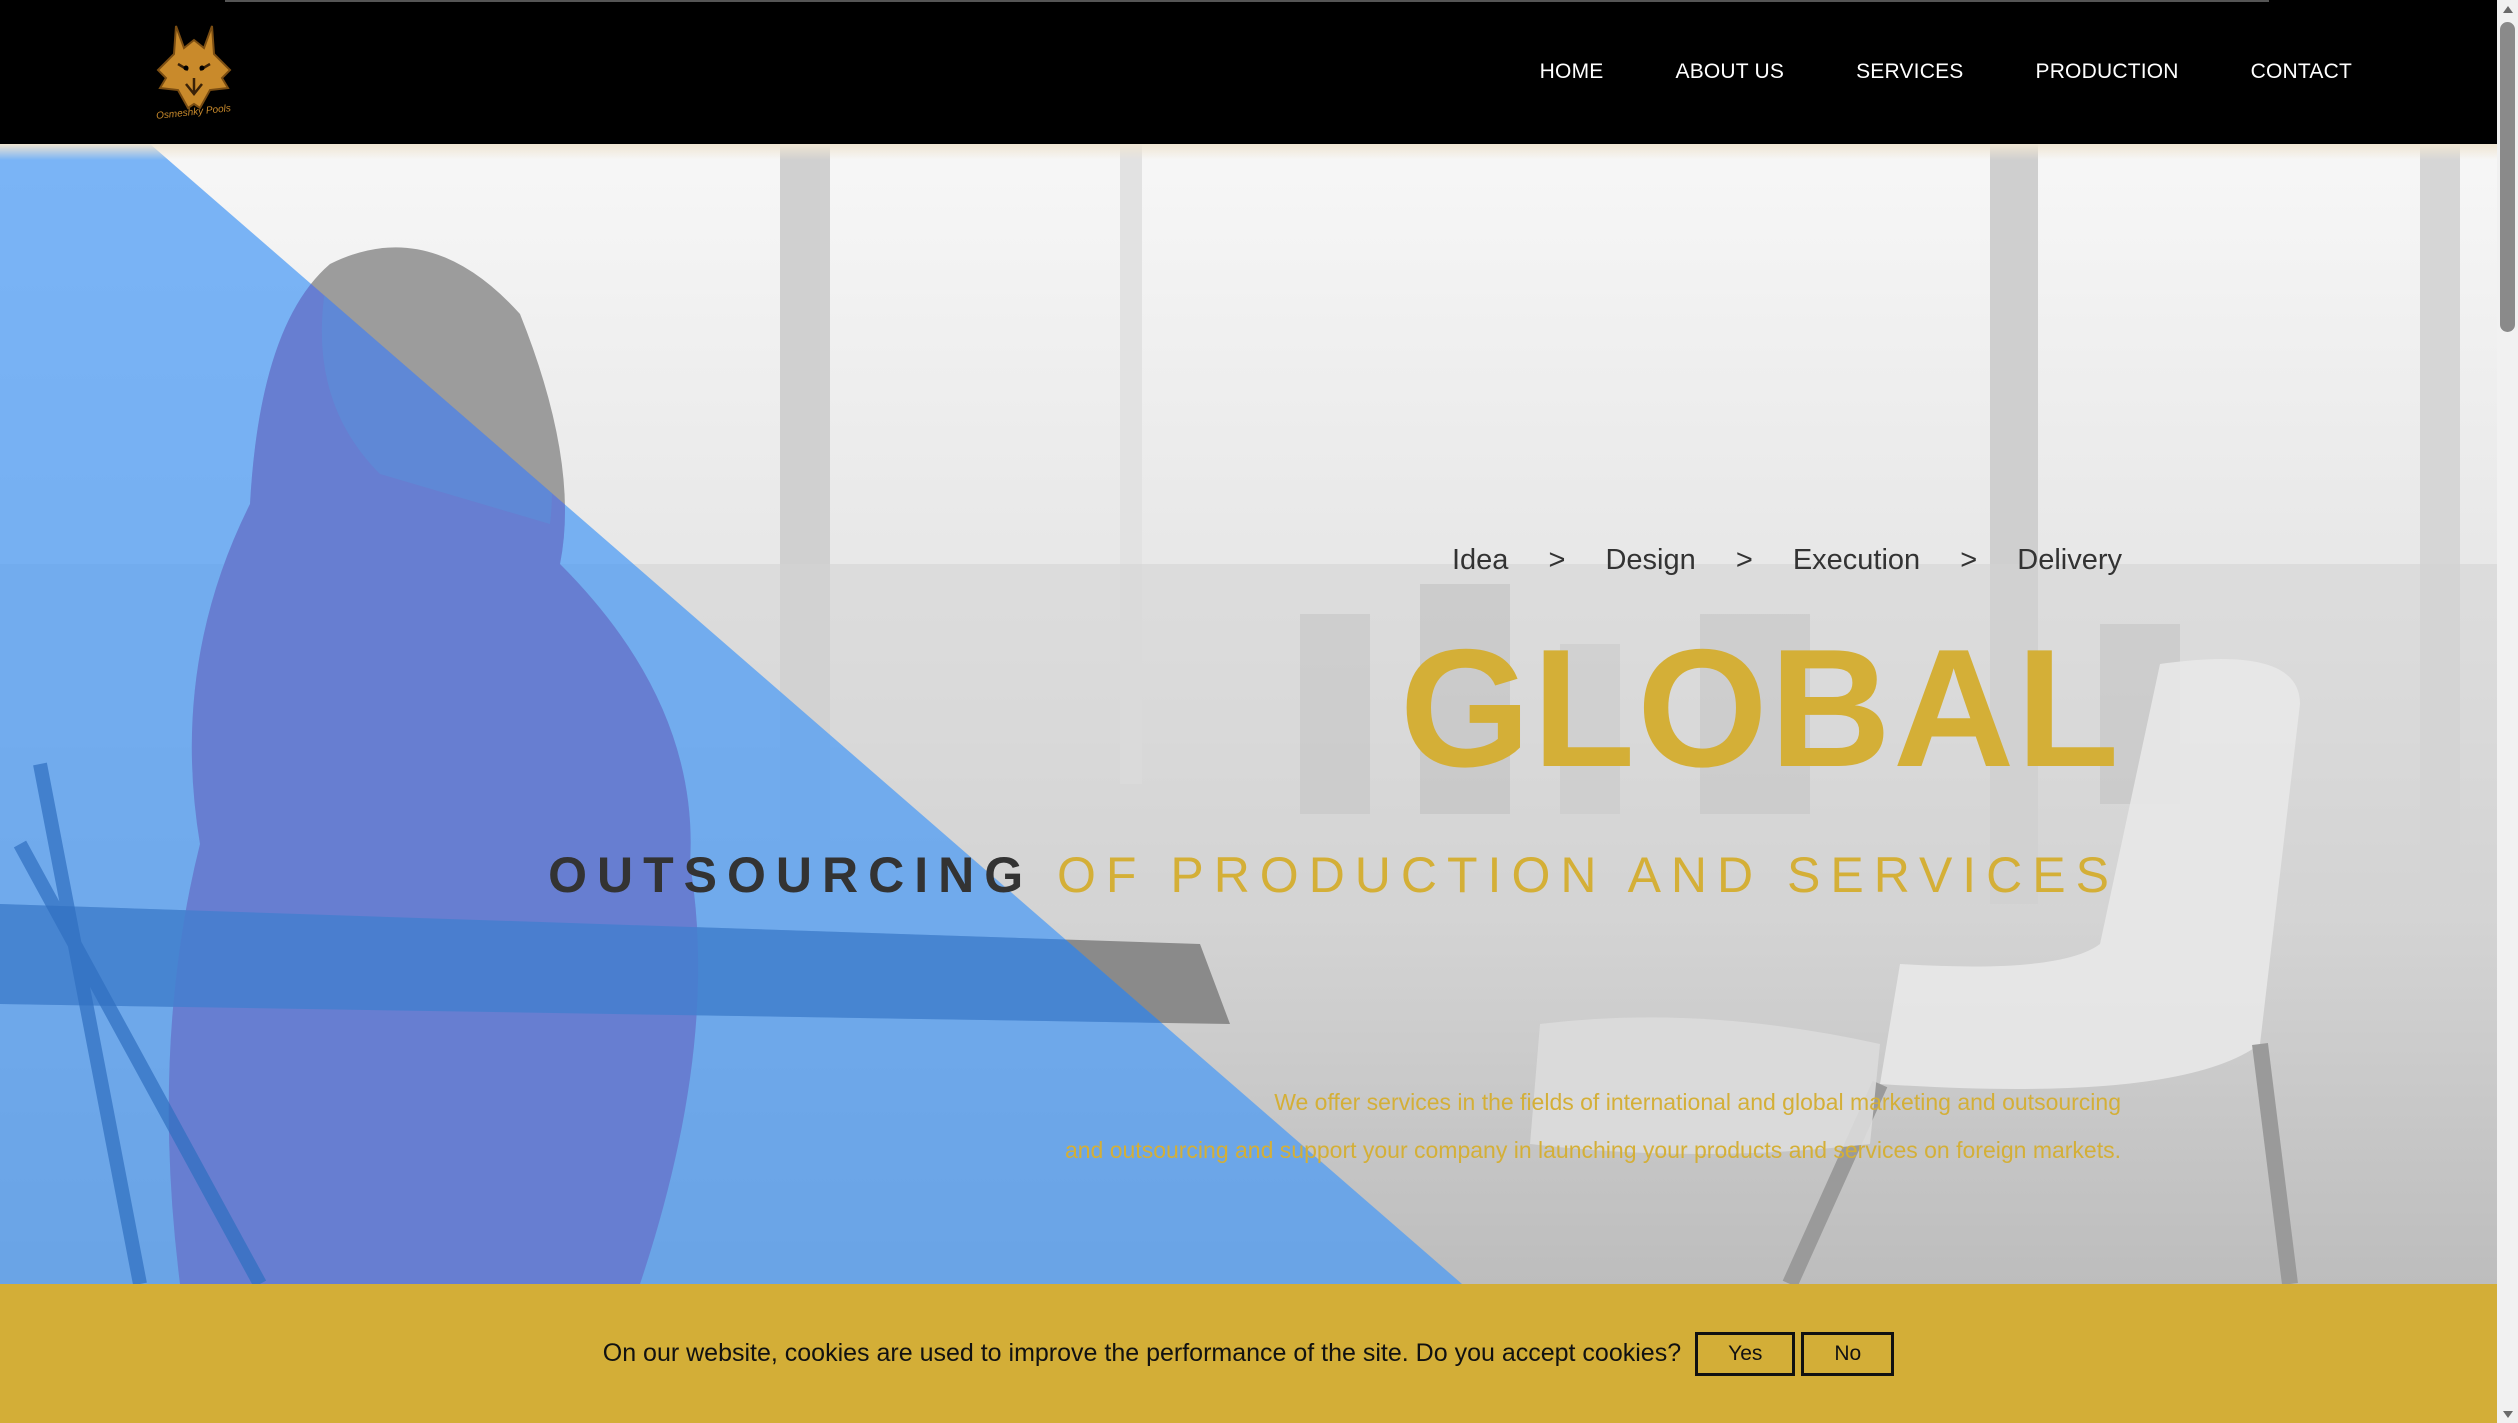 The image size is (2518, 1423). Describe the element at coordinates (791, 875) in the screenshot. I see `subtitle-outsourcing: OUTSOURCING` at that location.